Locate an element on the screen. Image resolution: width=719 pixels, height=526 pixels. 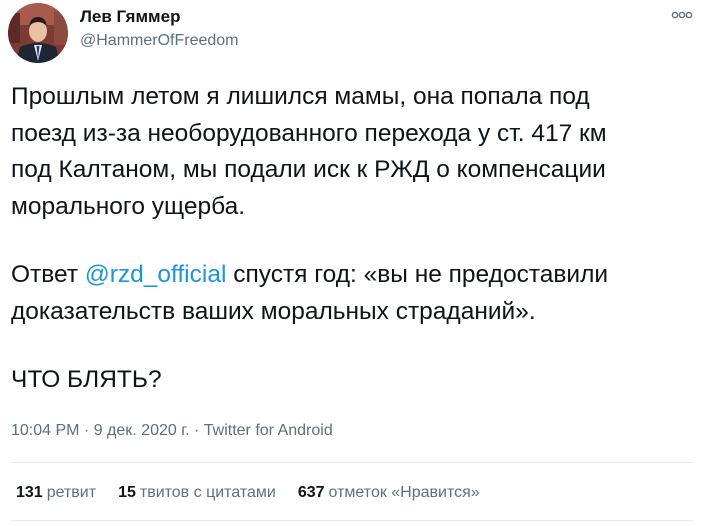
retweets-count: 131 is located at coordinates (29, 492).